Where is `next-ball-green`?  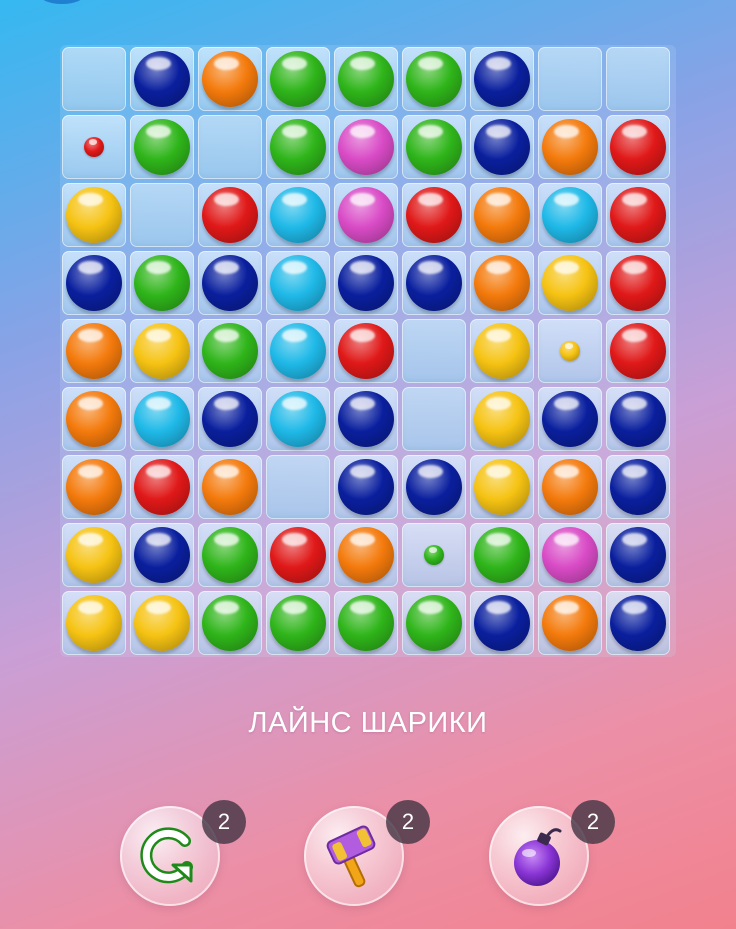
next-ball-green is located at coordinates (434, 555).